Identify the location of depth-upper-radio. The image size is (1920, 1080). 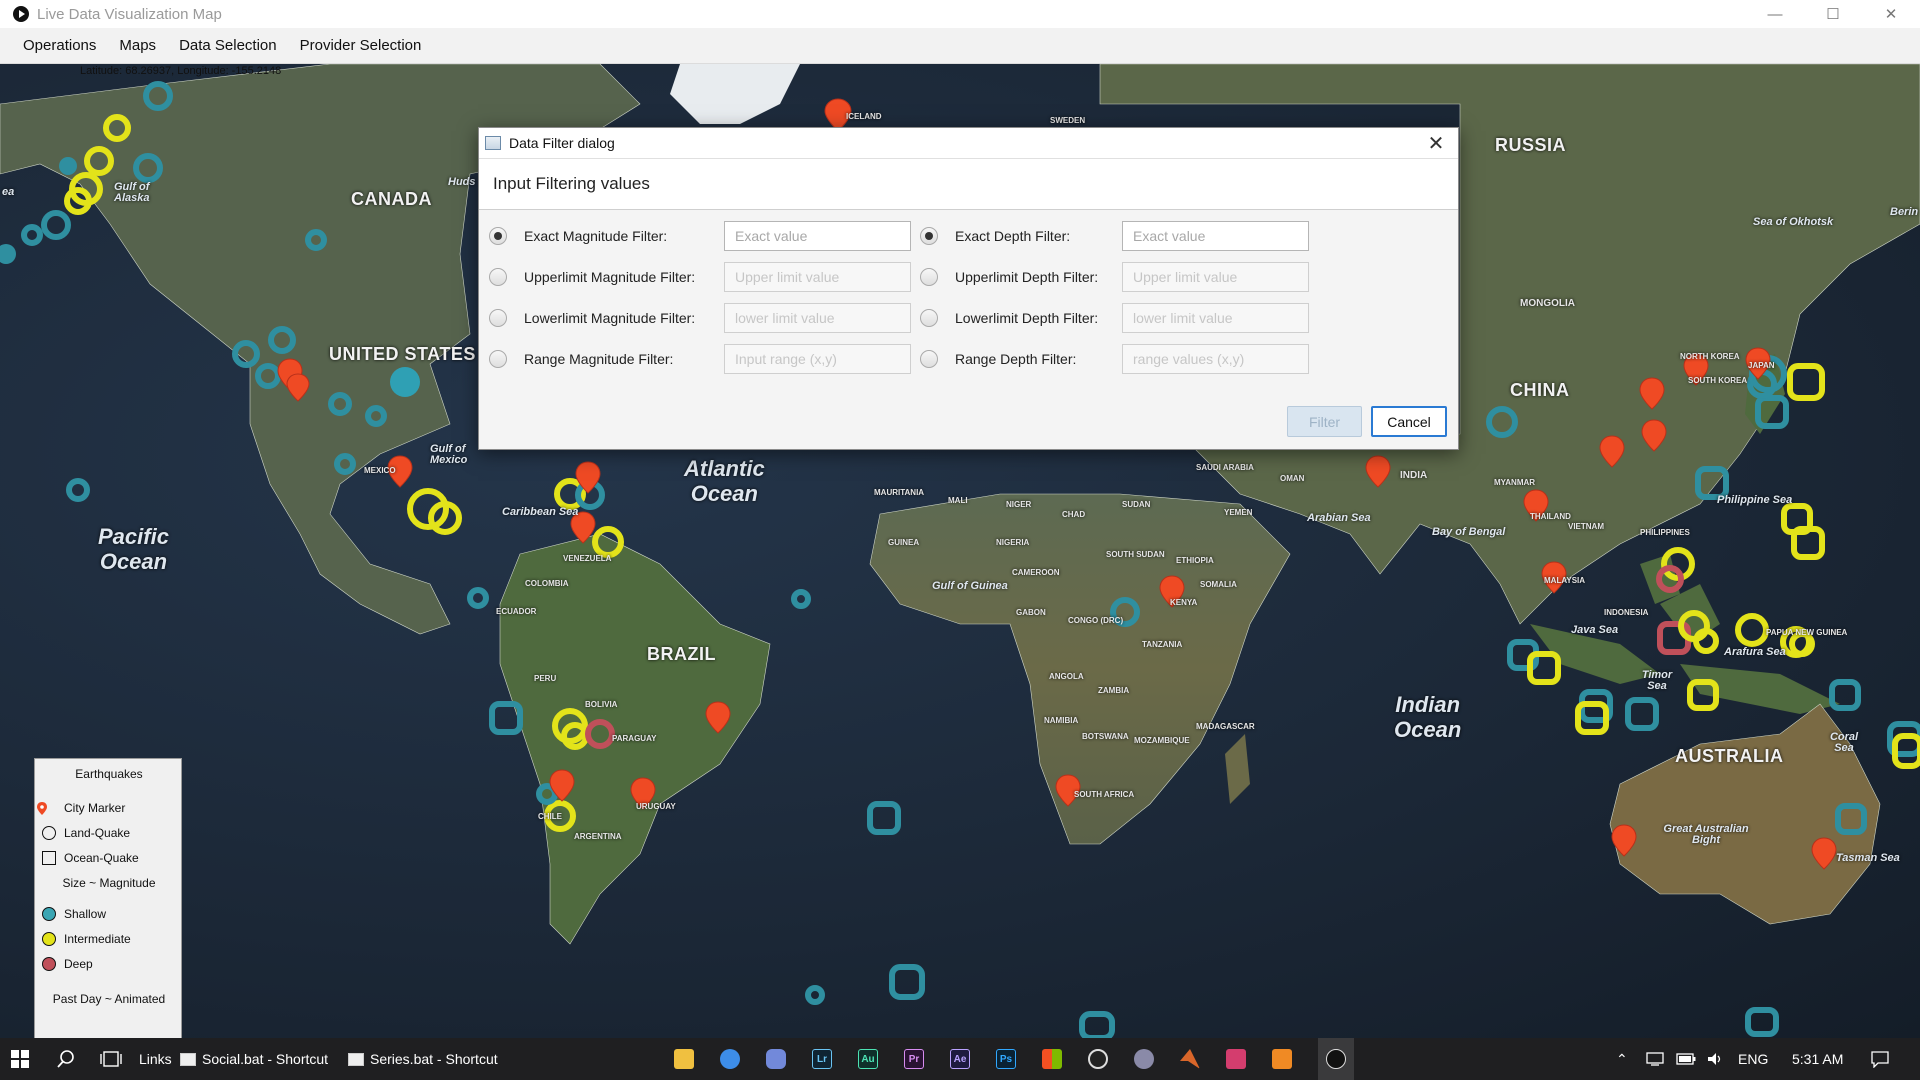
(929, 277).